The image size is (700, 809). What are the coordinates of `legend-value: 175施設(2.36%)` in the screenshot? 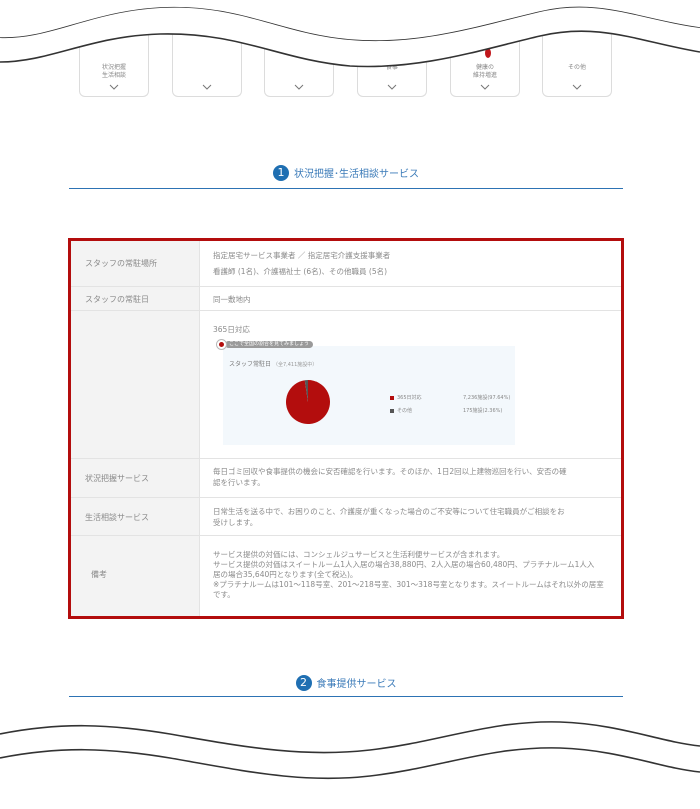 It's located at (483, 411).